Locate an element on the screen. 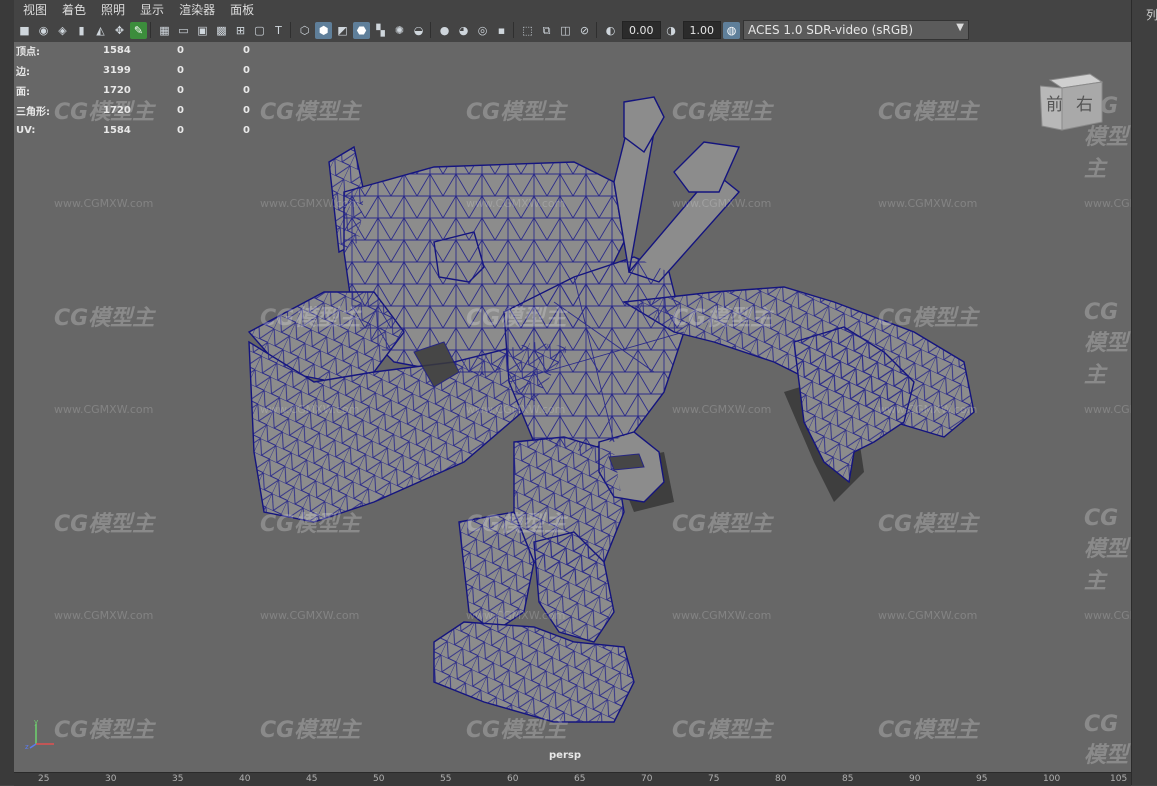 The image size is (1157, 786). multisample-aa-icon: ◎ is located at coordinates (482, 30).